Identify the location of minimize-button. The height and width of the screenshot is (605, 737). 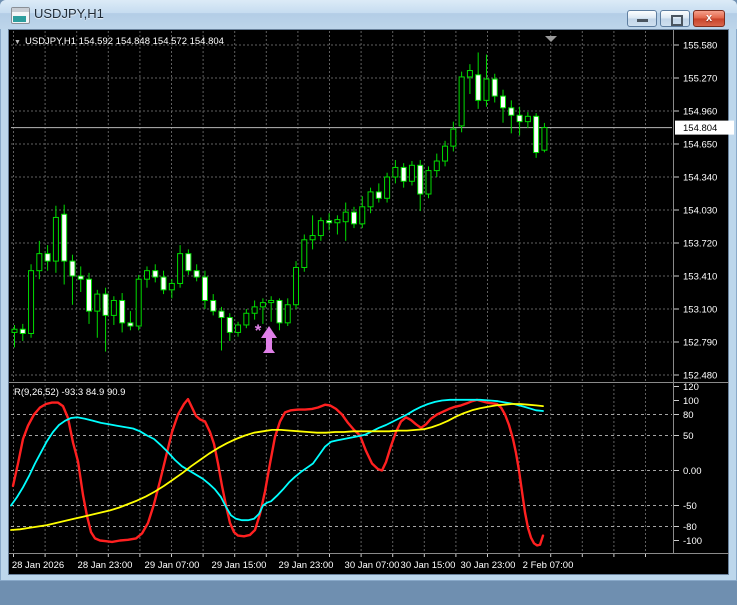
(642, 18).